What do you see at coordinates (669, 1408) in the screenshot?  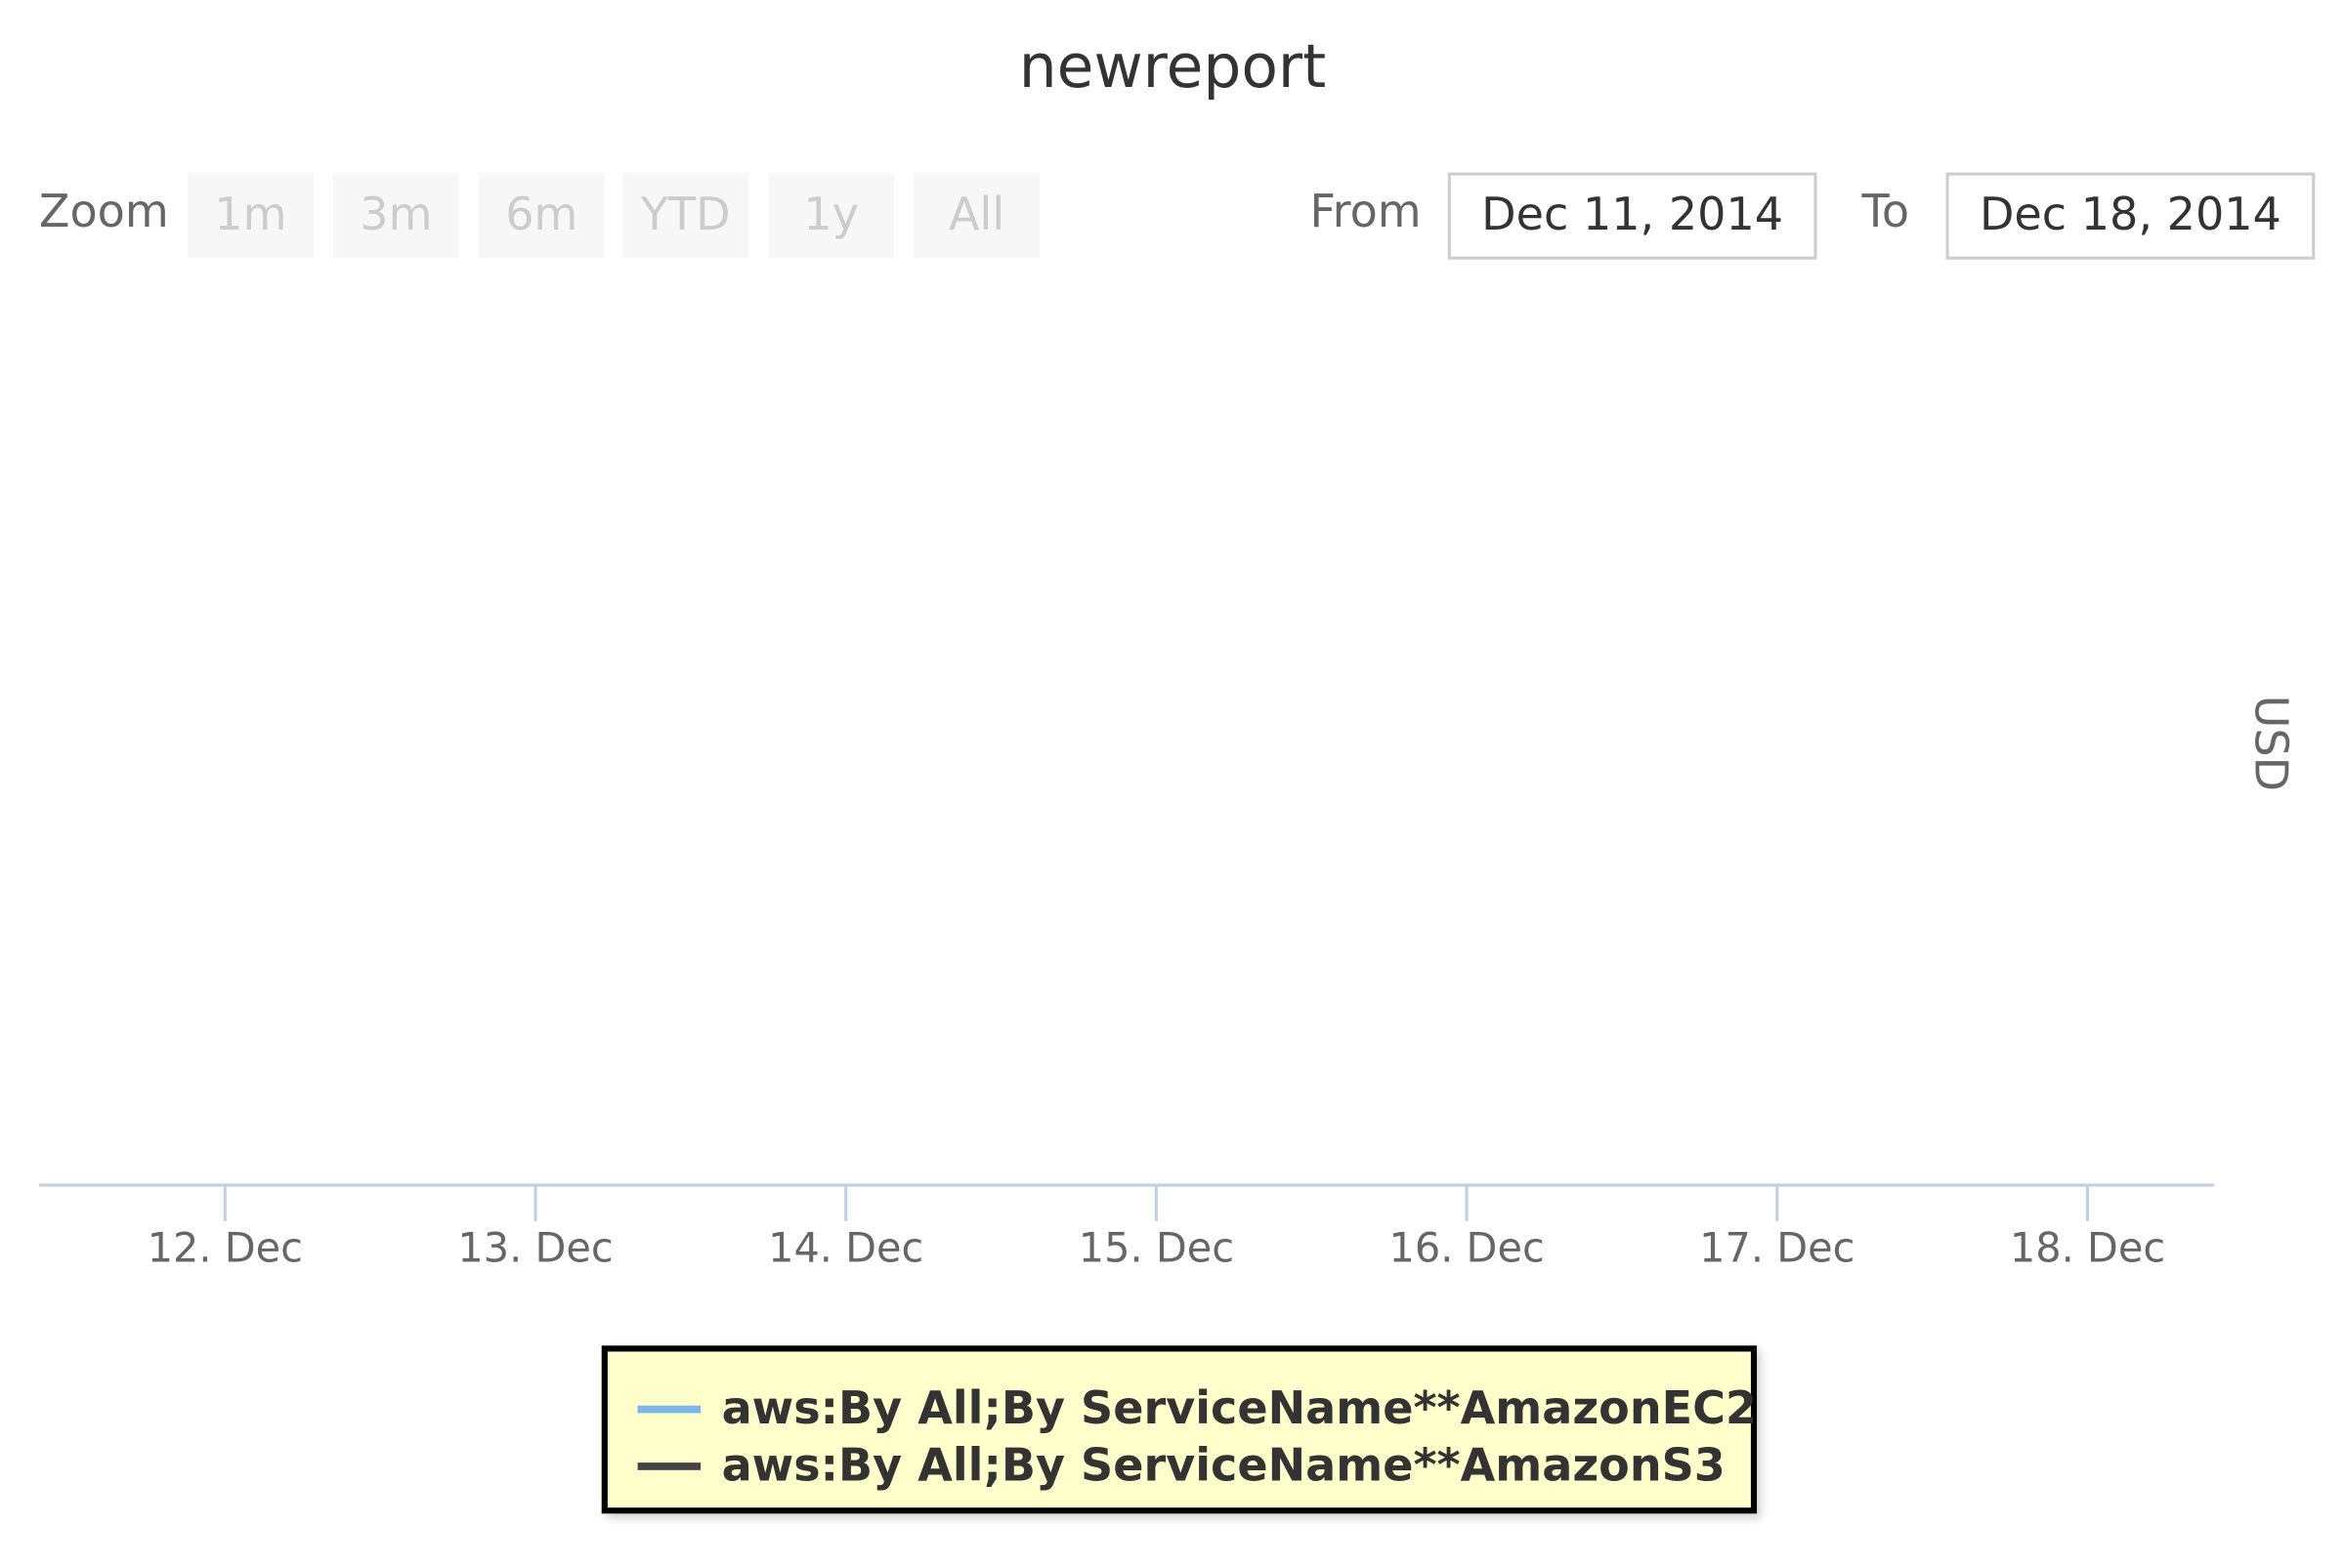 I see `legend-swatch-amazonec2` at bounding box center [669, 1408].